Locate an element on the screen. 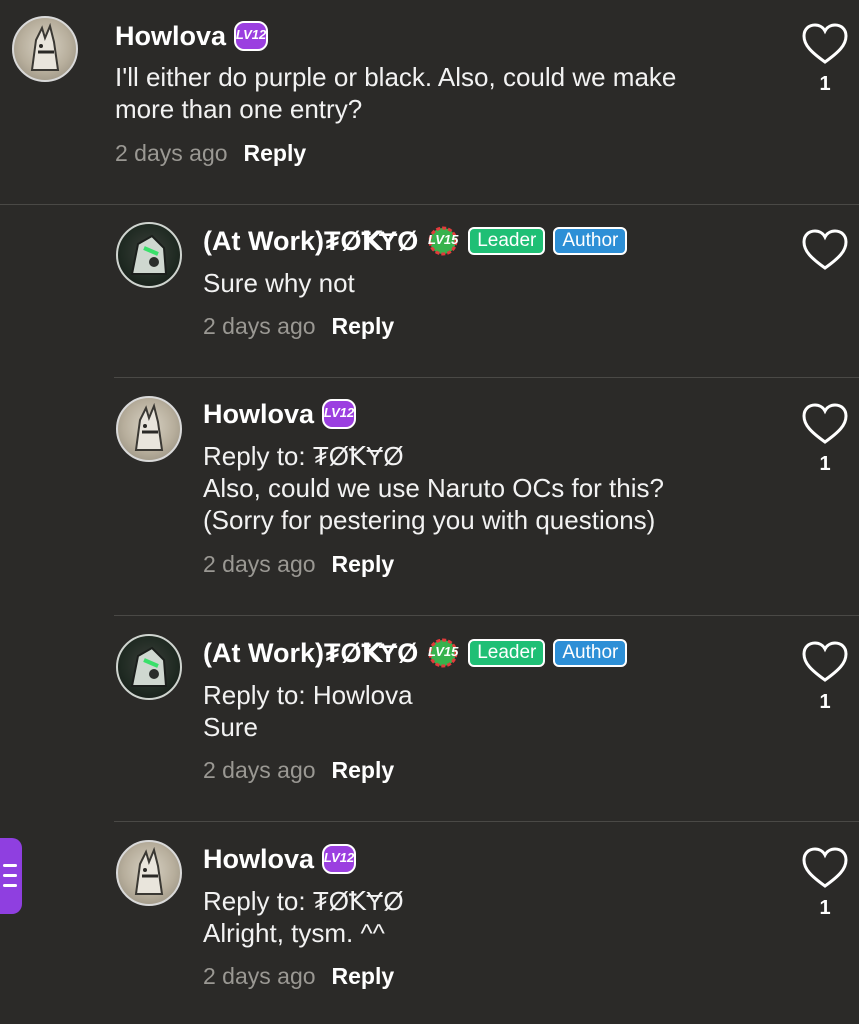  comment-line: Sure is located at coordinates (230, 727).